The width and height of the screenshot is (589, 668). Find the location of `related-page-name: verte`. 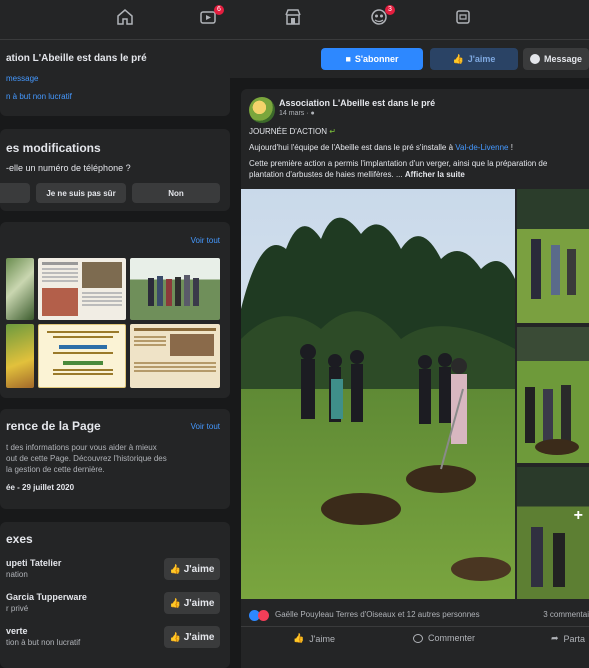

related-page-name: verte is located at coordinates (17, 631).